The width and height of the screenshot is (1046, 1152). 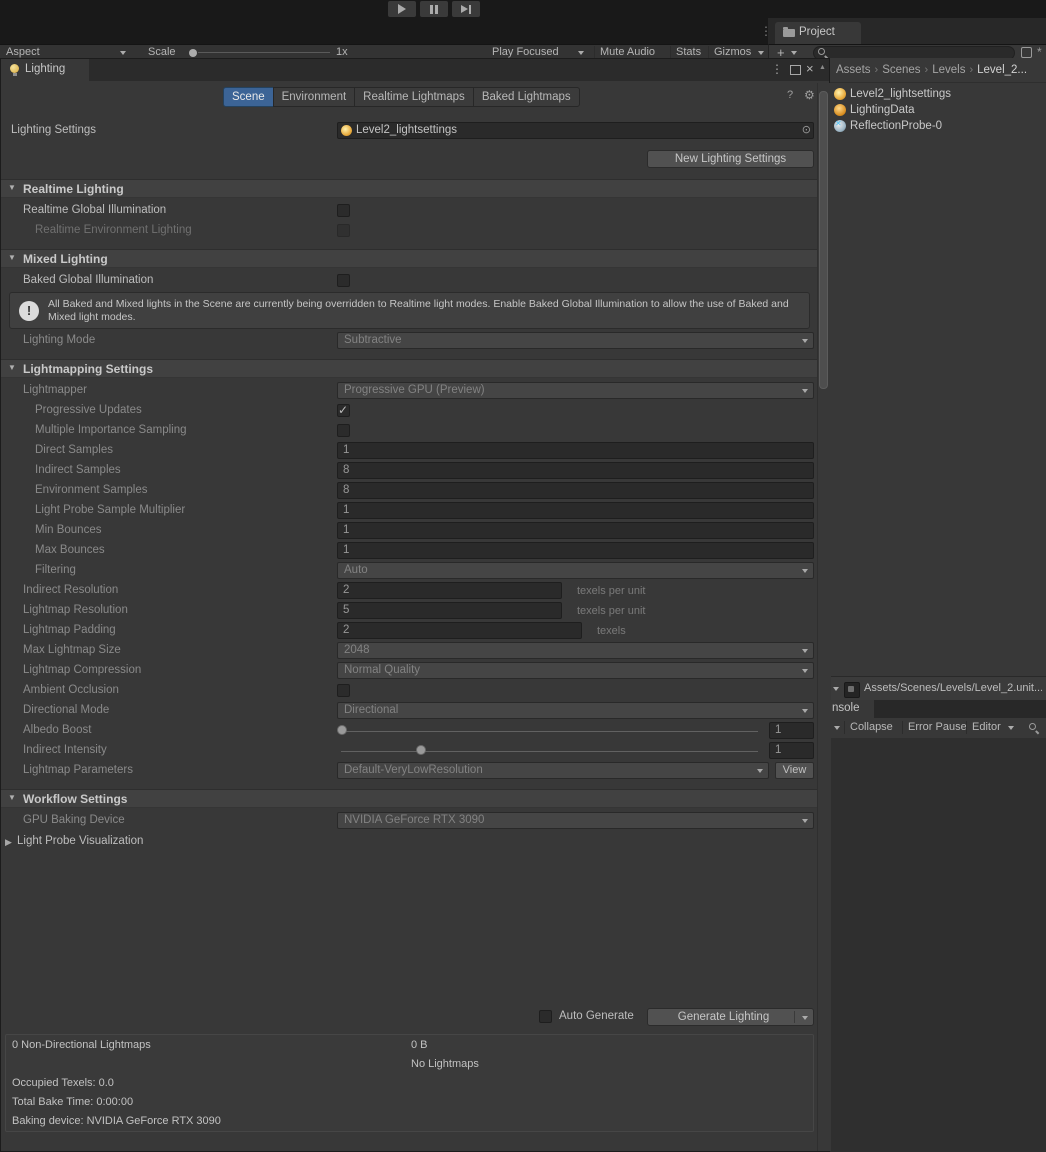 What do you see at coordinates (409, 798) in the screenshot?
I see `section-workflow-settings: ▼ Workflow Settings` at bounding box center [409, 798].